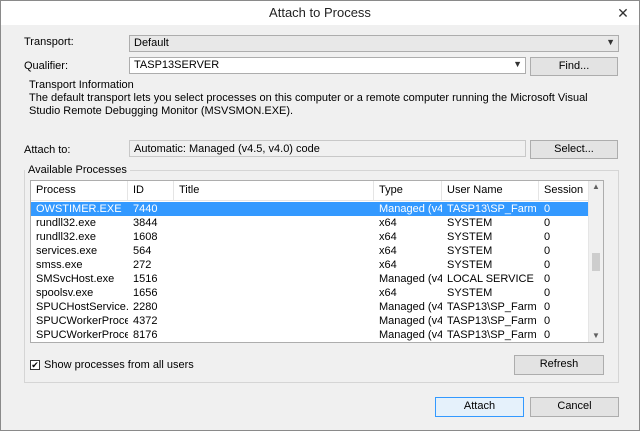  I want to click on transport-info-title: Transport Information, so click(81, 85).